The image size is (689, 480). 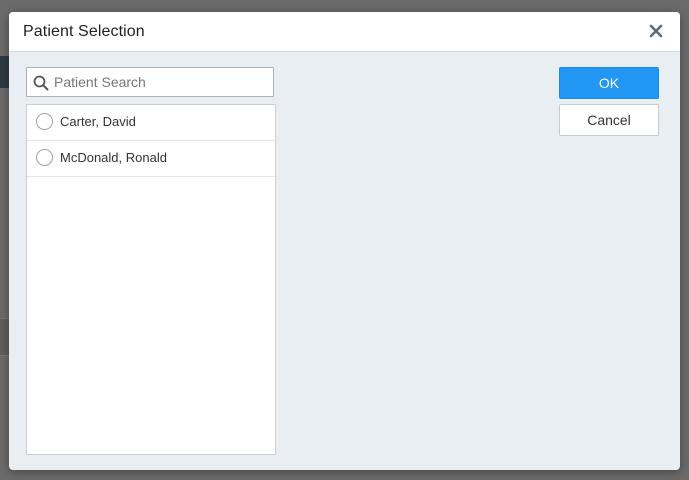 What do you see at coordinates (84, 31) in the screenshot?
I see `dialog-title: Patient Selection` at bounding box center [84, 31].